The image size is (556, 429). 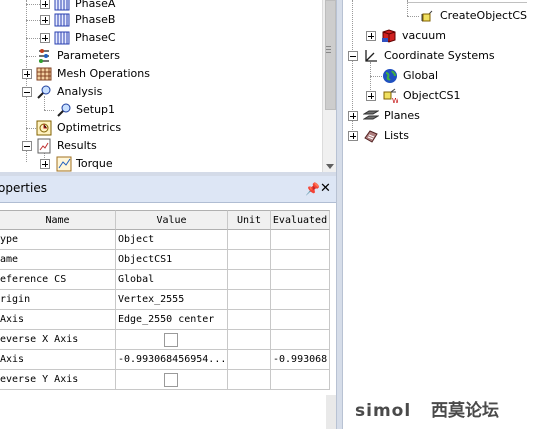 I want to click on tree-item-torque: Torque, so click(x=160, y=163).